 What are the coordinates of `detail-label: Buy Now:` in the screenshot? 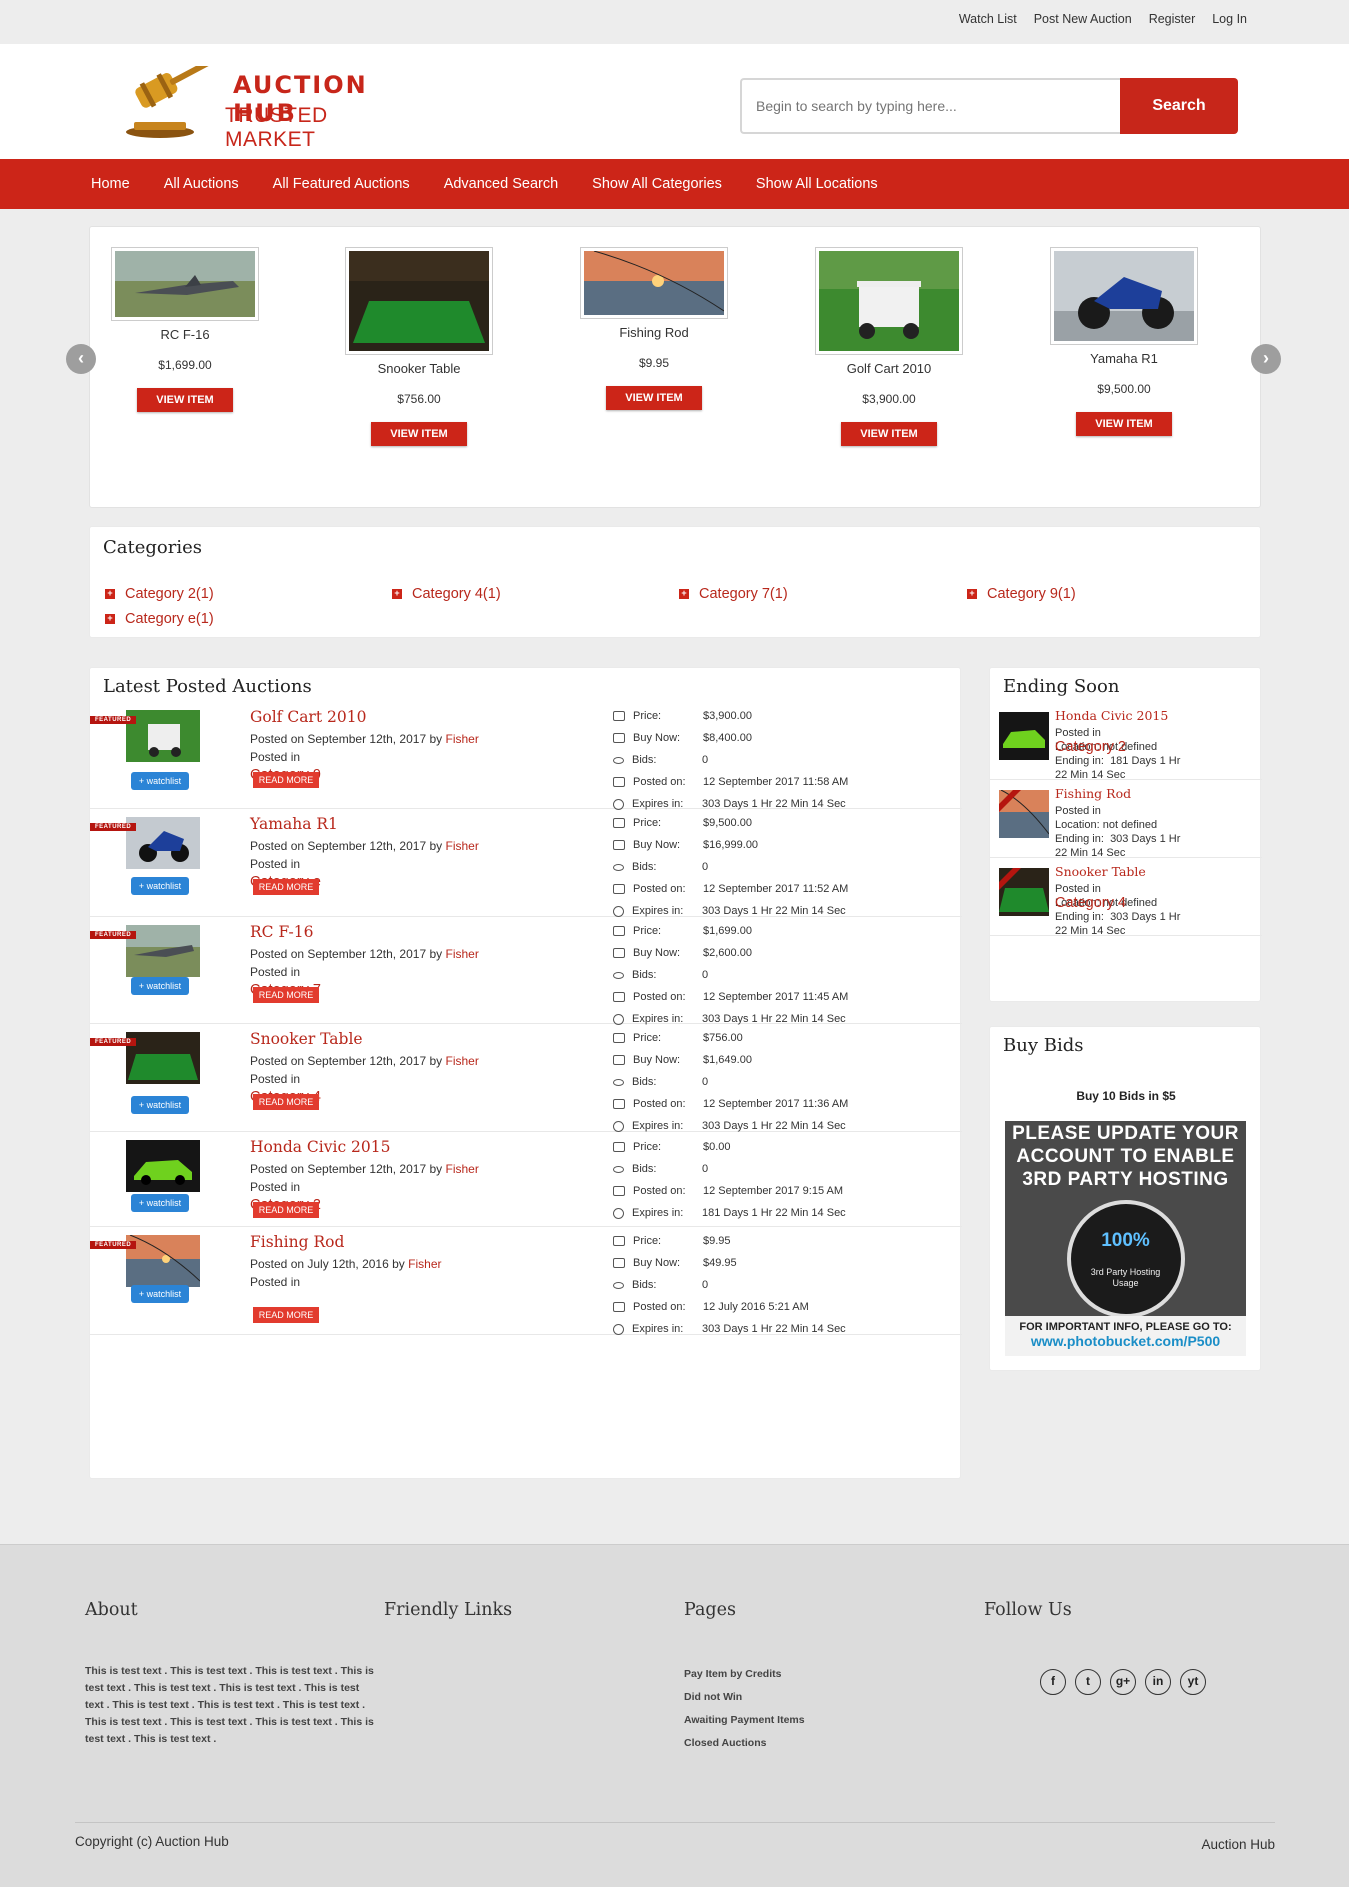 It's located at (657, 738).